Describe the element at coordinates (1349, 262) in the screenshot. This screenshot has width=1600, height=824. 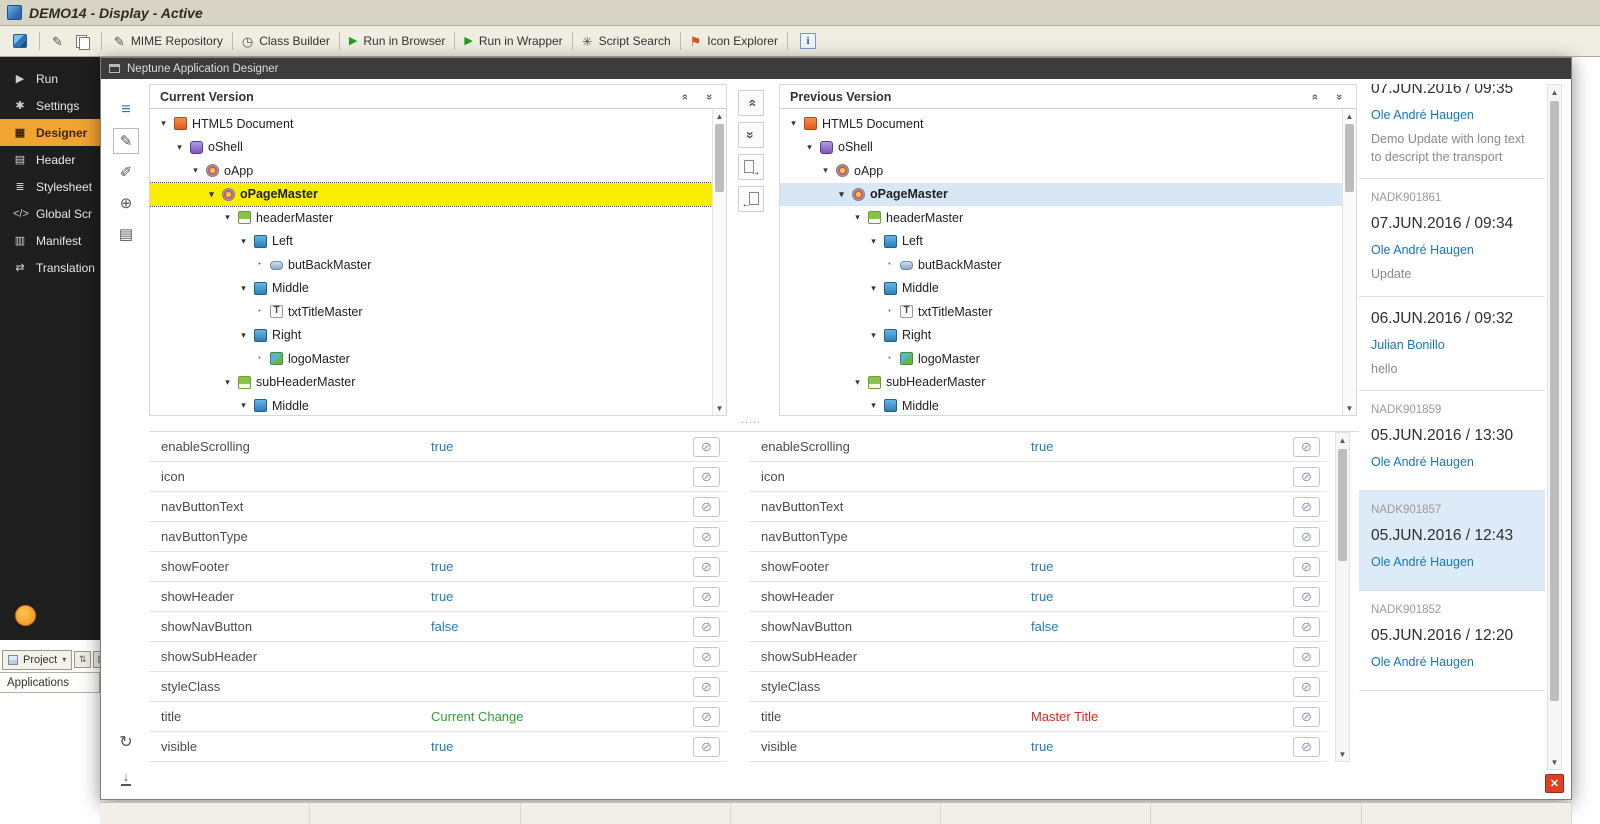
I see `previous-tree-scrollbar: ▲ ▼` at that location.